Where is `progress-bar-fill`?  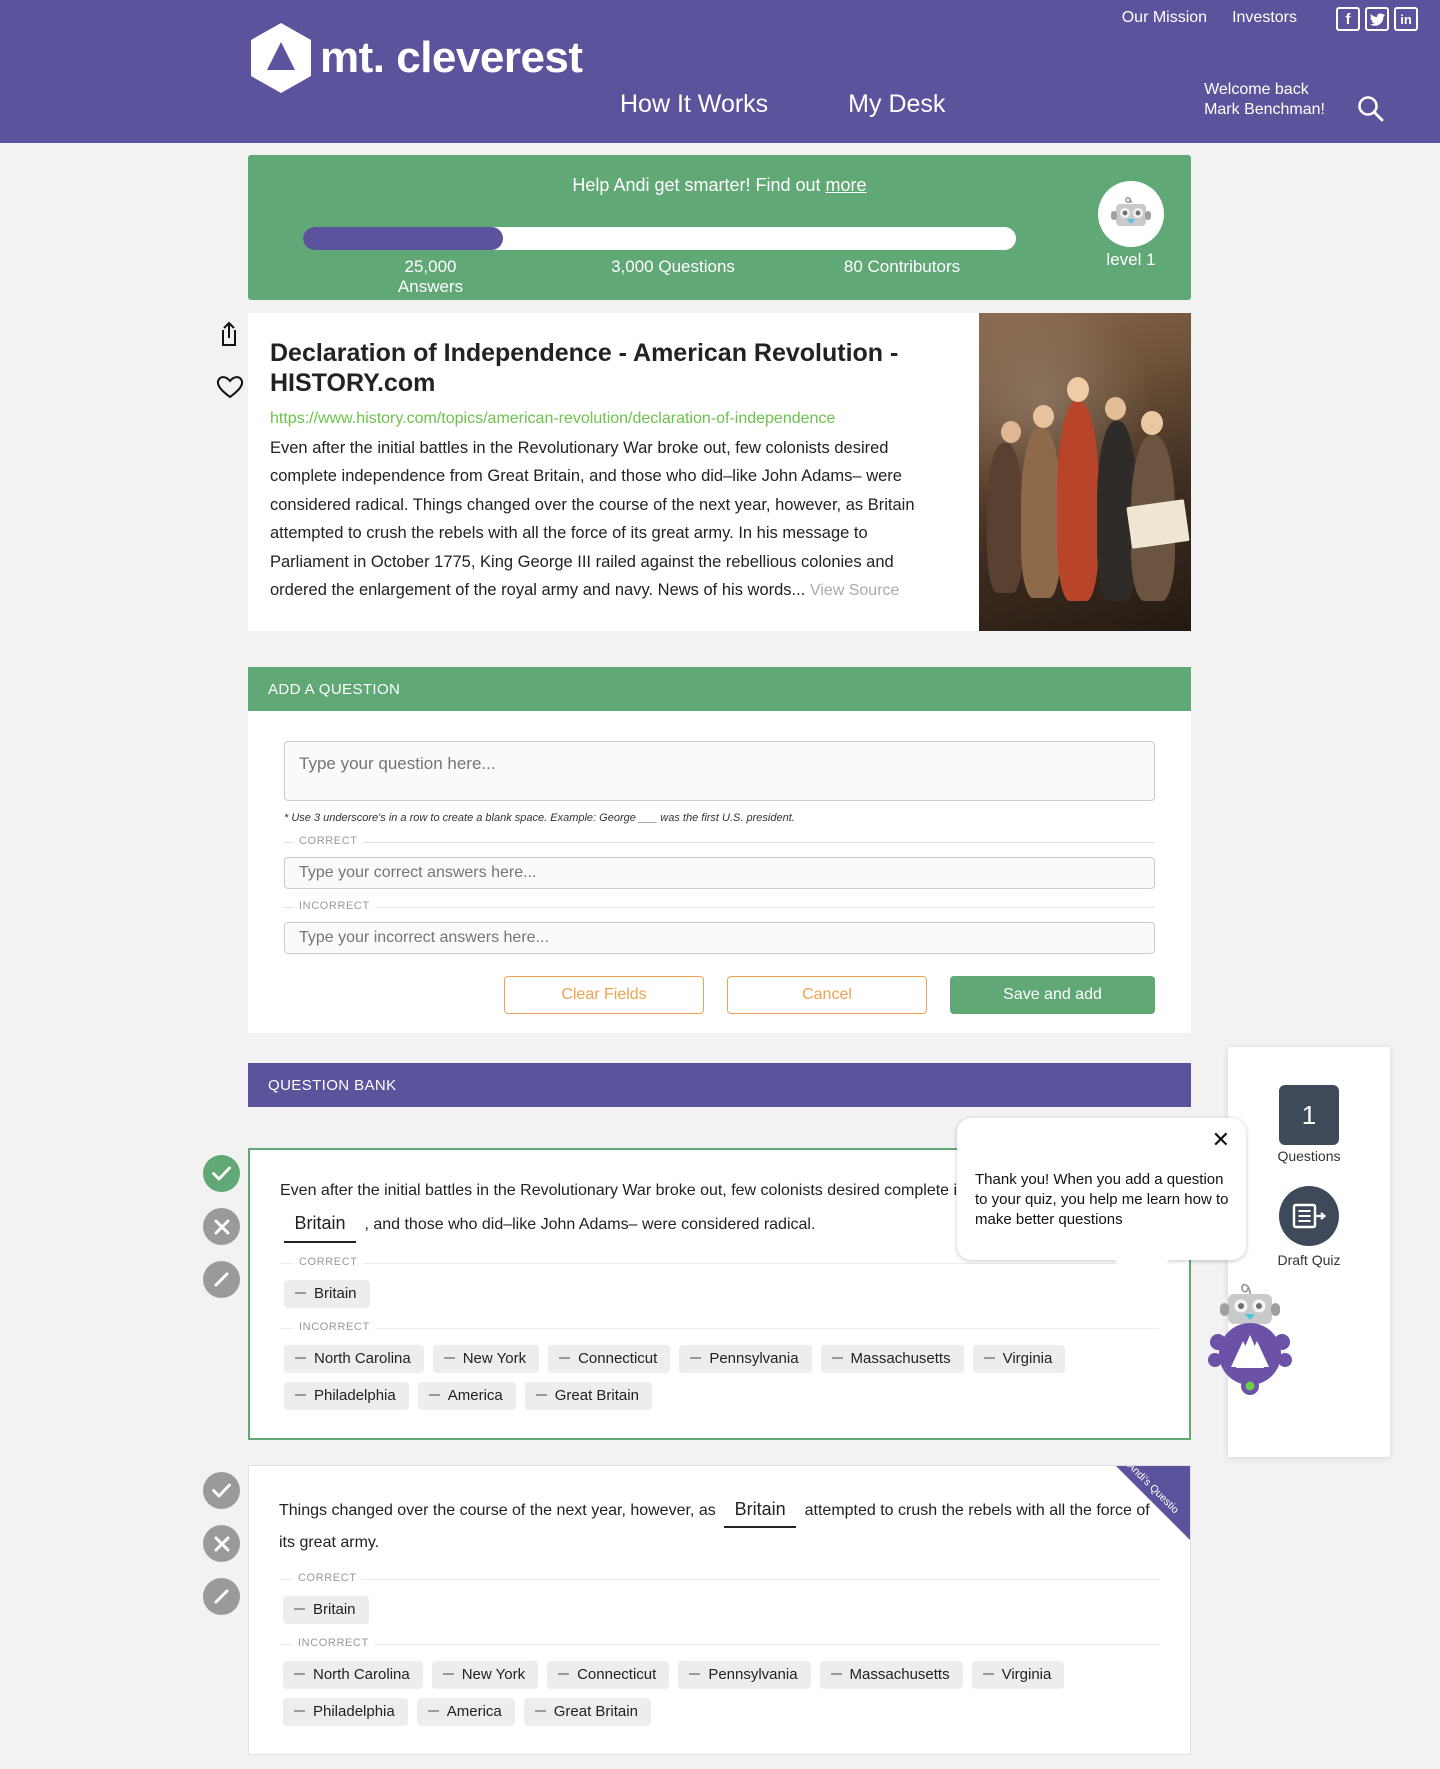 progress-bar-fill is located at coordinates (403, 238).